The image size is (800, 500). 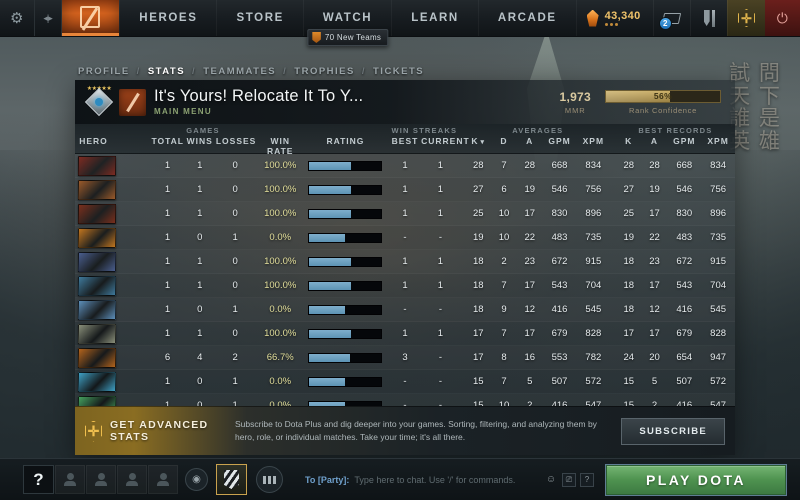 What do you see at coordinates (405, 382) in the screenshot?
I see `table-row: 1 0 1 0.0% - - 15 7 5 507 572 15 5 507 572` at bounding box center [405, 382].